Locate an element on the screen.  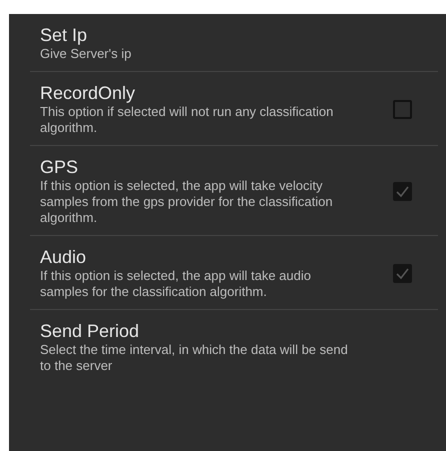
preference-summary: If this option is selected, the app will take velocity samples from the gps provider for the classification algorithm. is located at coordinates (187, 202).